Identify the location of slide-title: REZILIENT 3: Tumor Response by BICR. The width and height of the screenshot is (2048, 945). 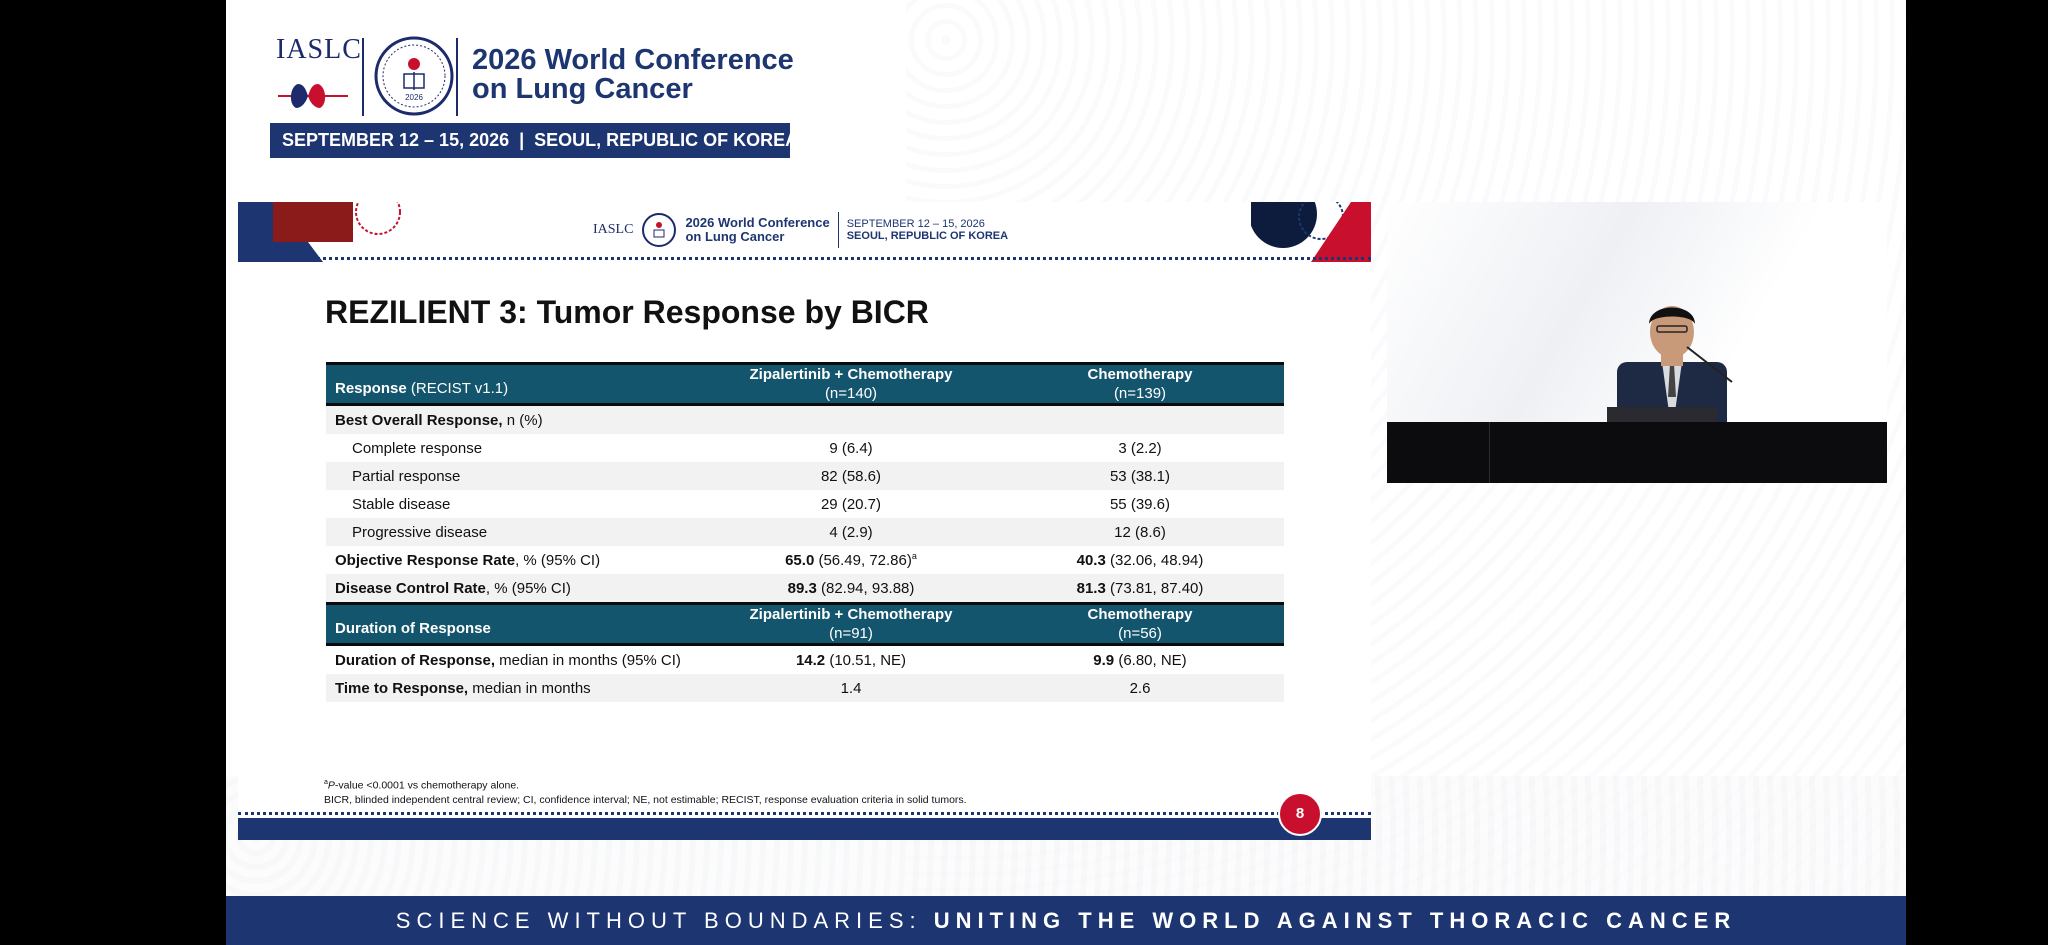
(627, 312).